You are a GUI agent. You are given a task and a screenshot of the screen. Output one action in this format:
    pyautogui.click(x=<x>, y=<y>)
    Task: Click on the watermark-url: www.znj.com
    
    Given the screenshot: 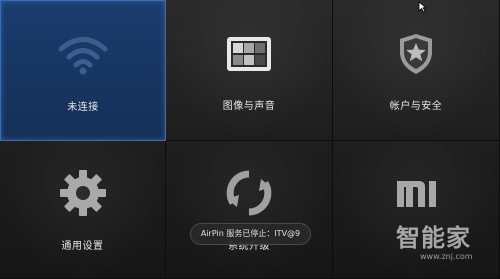 What is the action you would take?
    pyautogui.click(x=446, y=256)
    